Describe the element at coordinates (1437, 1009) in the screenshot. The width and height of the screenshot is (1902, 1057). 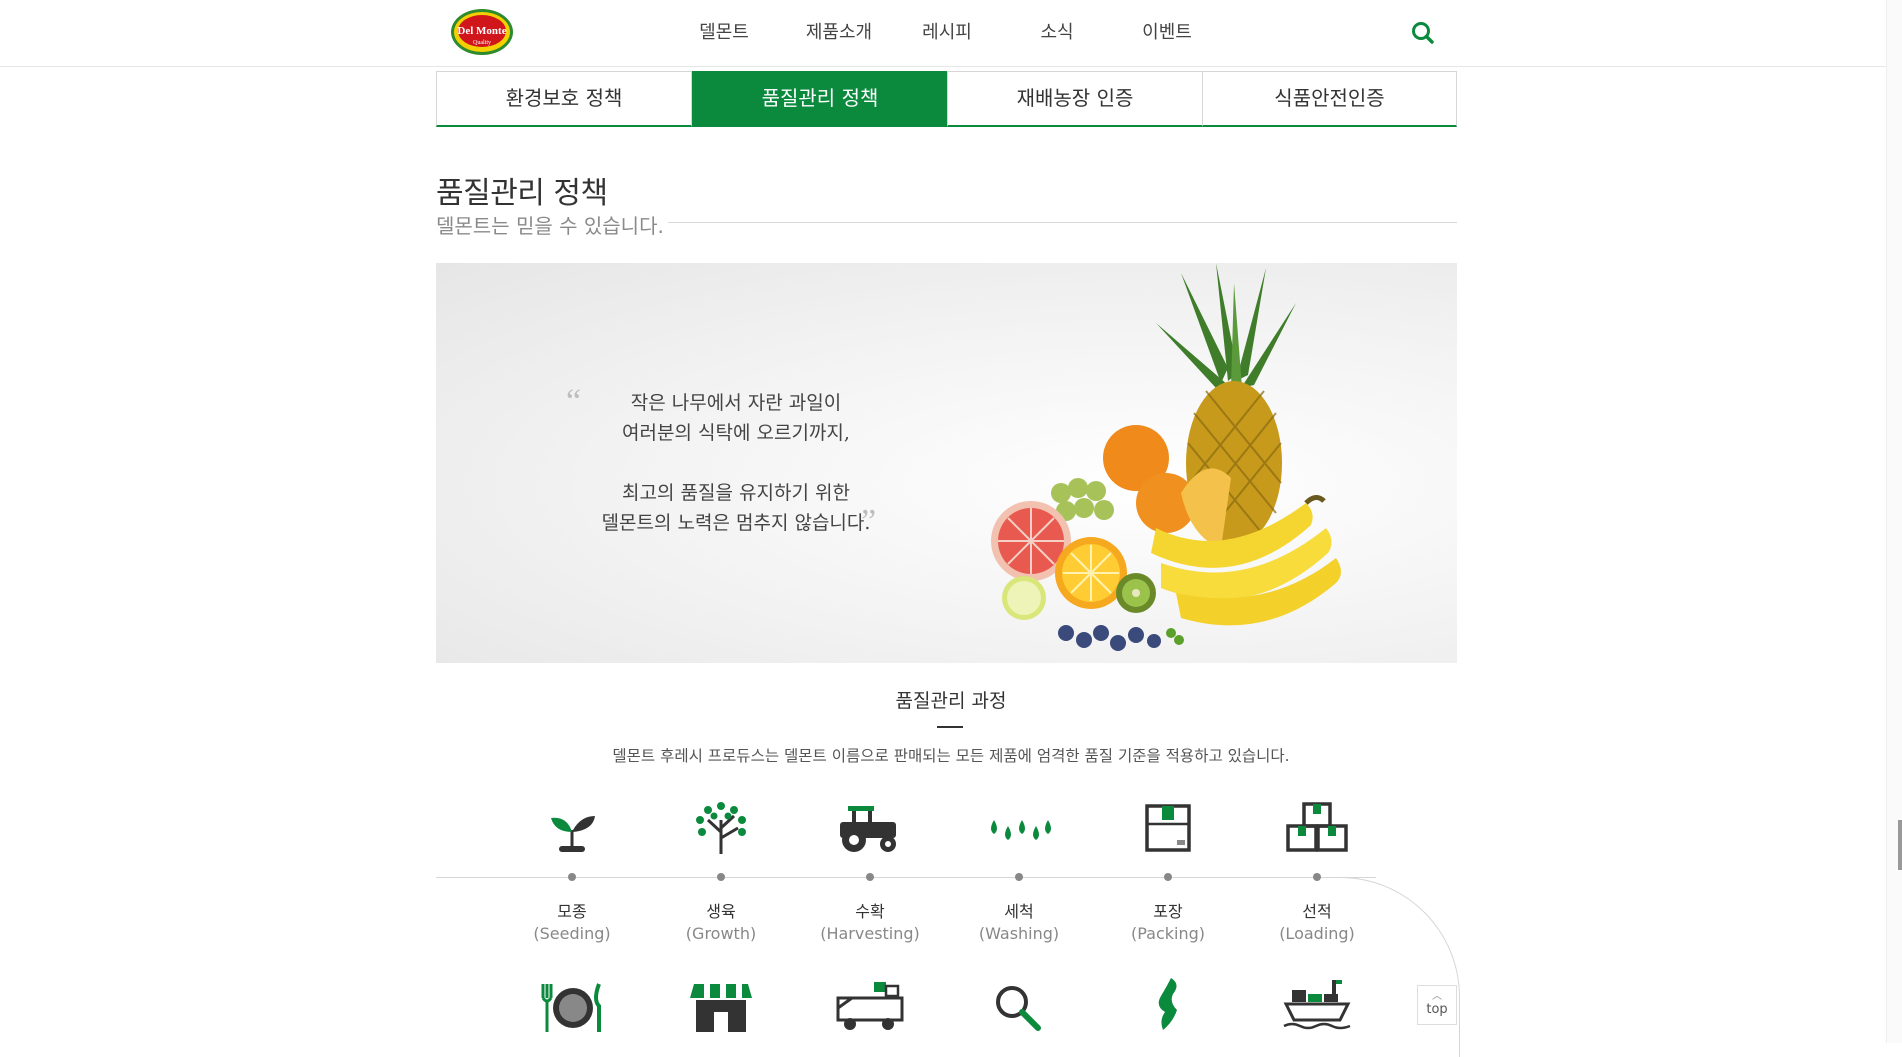
I see `top-button-label: top` at that location.